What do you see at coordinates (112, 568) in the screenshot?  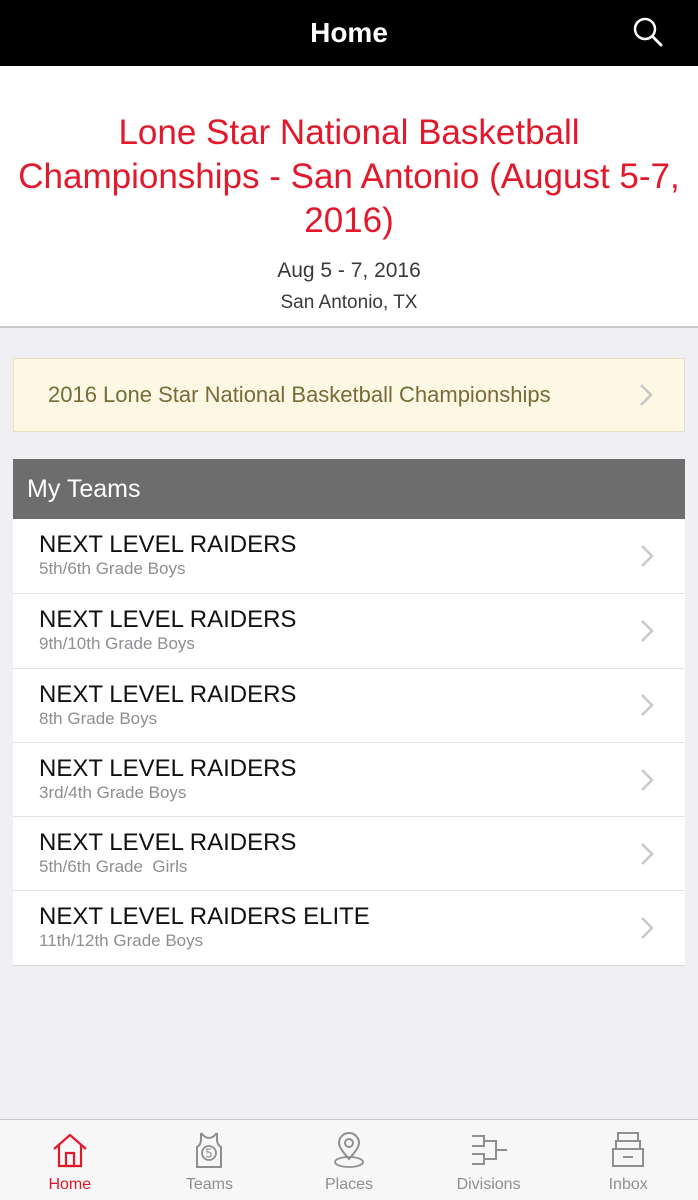 I see `team-division: 5th/6th Grade Boys` at bounding box center [112, 568].